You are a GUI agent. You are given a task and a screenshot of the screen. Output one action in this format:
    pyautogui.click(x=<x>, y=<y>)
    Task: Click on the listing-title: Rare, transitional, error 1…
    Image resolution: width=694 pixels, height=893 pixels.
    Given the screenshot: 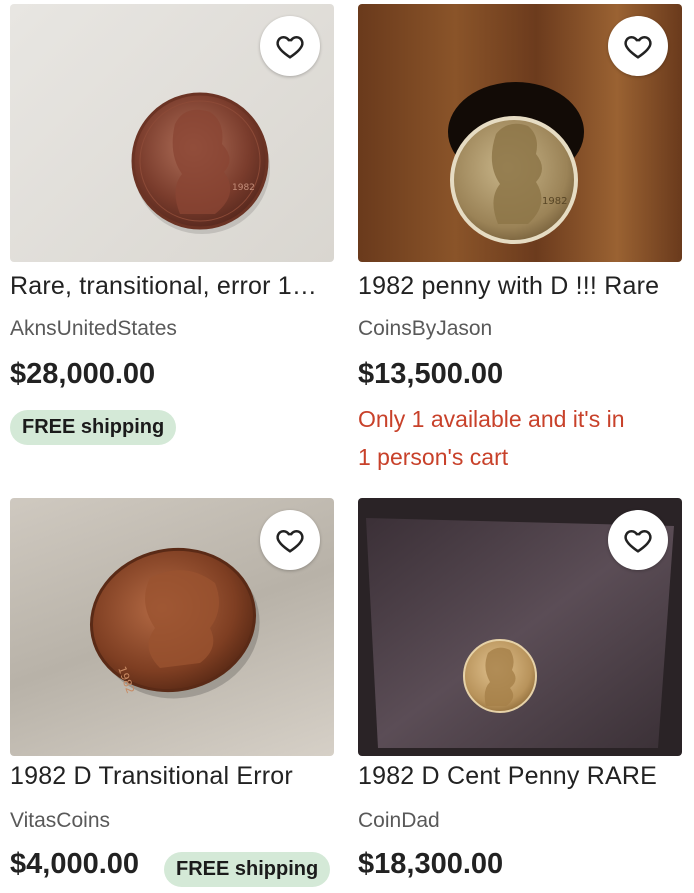 What is the action you would take?
    pyautogui.click(x=172, y=286)
    